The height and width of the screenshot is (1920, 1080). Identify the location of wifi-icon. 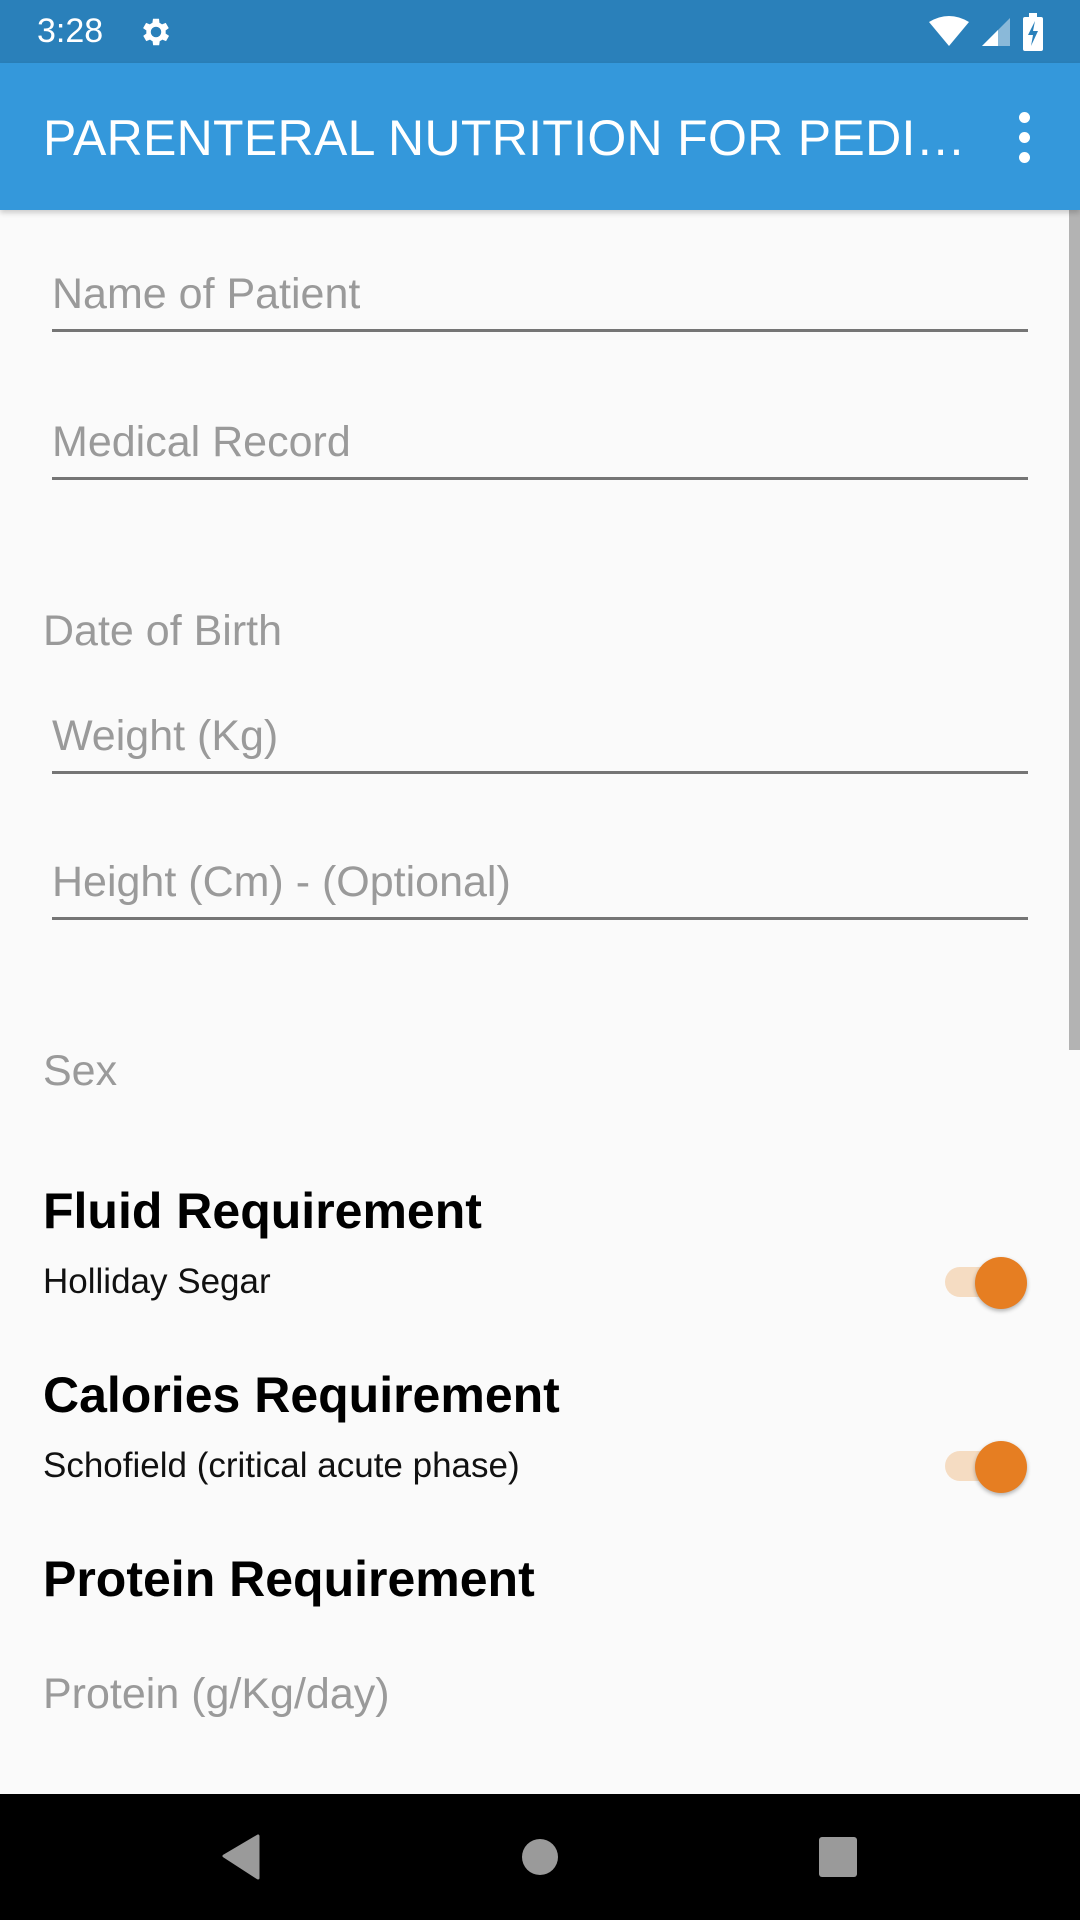
(949, 31).